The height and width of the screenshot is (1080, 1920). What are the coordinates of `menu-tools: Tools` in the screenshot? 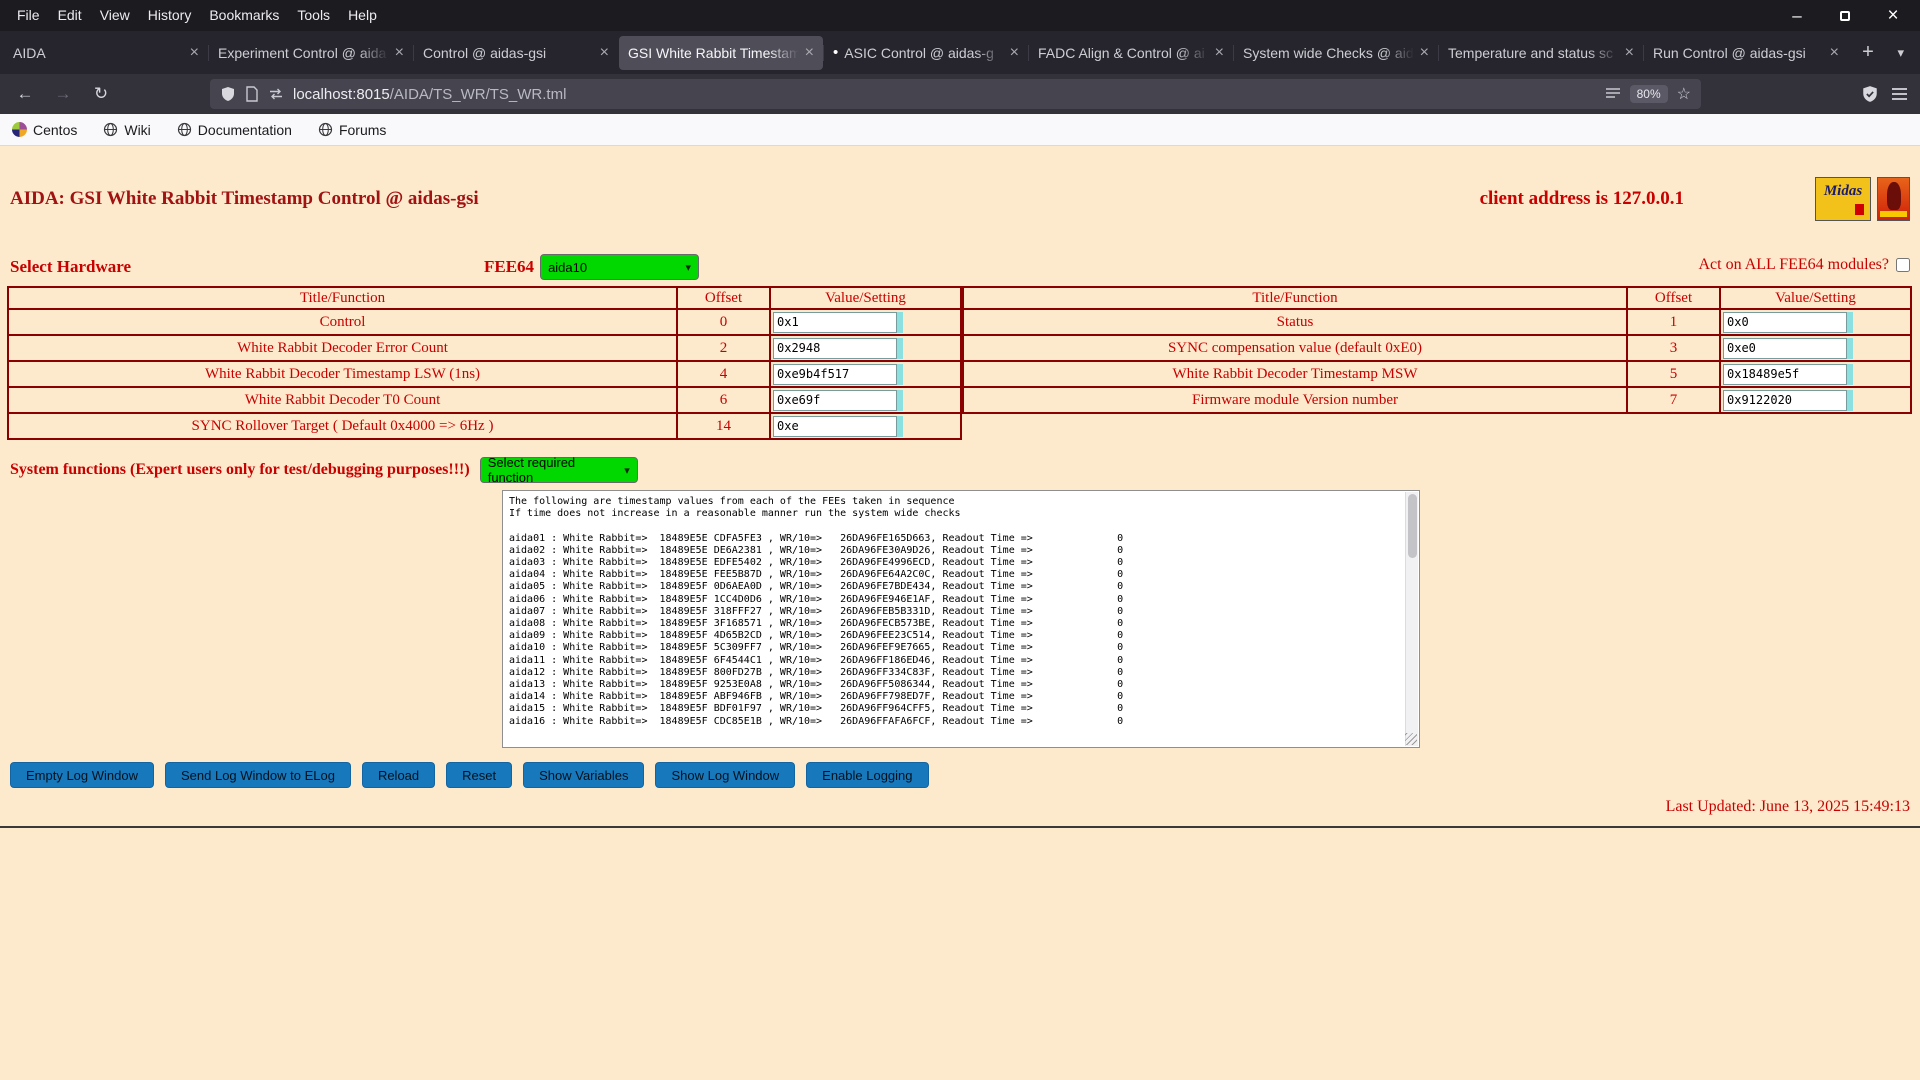 It's located at (313, 15).